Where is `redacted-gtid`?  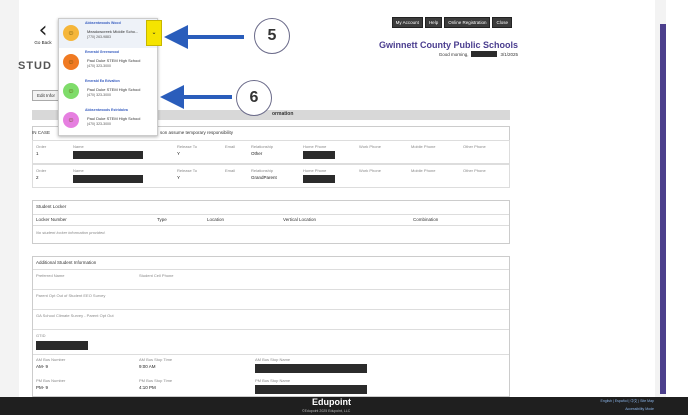
redacted-gtid is located at coordinates (62, 345).